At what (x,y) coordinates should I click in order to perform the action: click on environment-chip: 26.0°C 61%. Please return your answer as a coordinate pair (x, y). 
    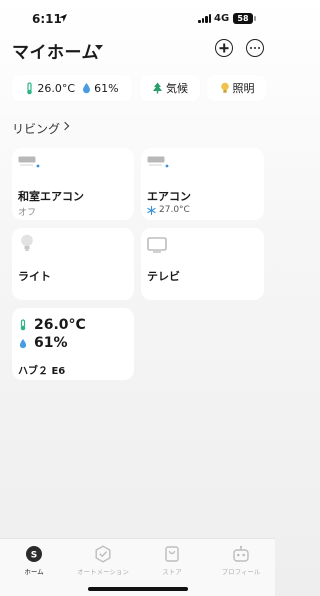
    Looking at the image, I should click on (72, 88).